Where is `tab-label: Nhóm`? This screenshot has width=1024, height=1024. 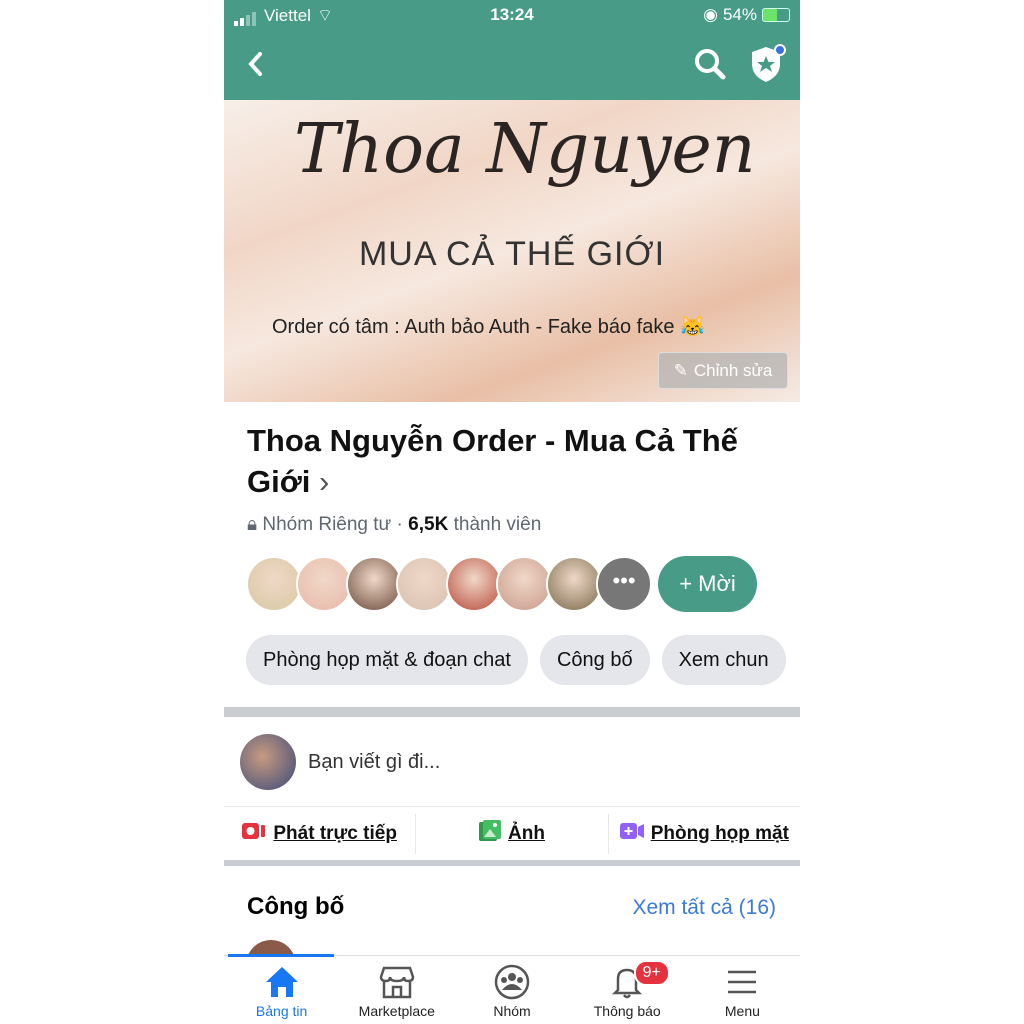
tab-label: Nhóm is located at coordinates (512, 1011).